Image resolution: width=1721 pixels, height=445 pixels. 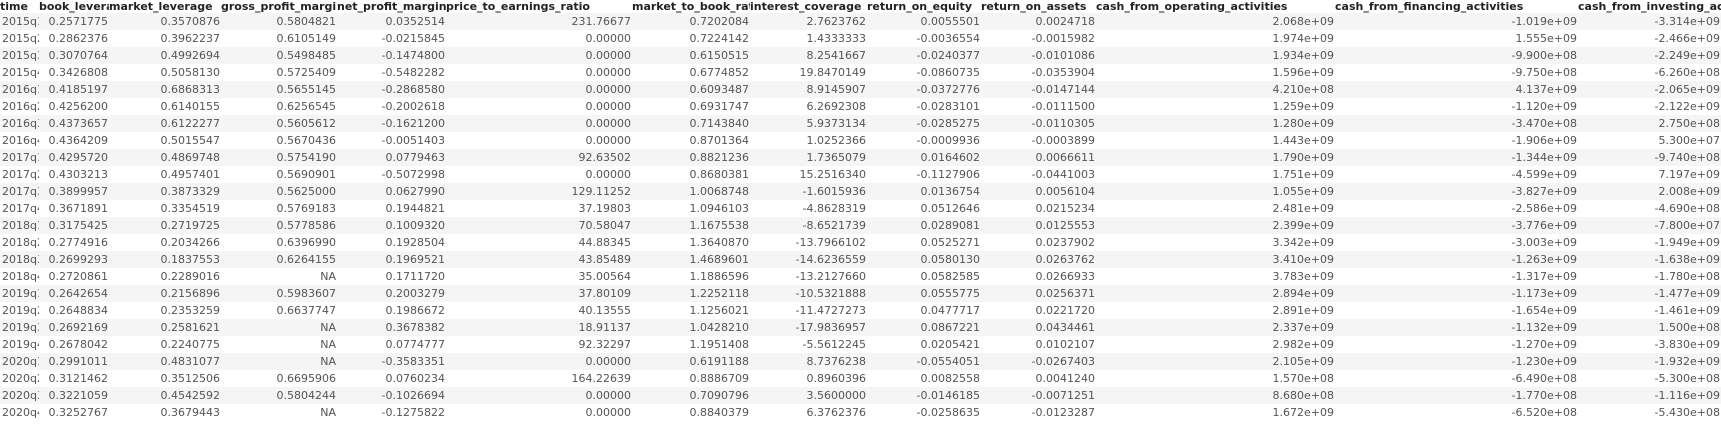 I want to click on table-cell: 0.0221720, so click(x=1038, y=310).